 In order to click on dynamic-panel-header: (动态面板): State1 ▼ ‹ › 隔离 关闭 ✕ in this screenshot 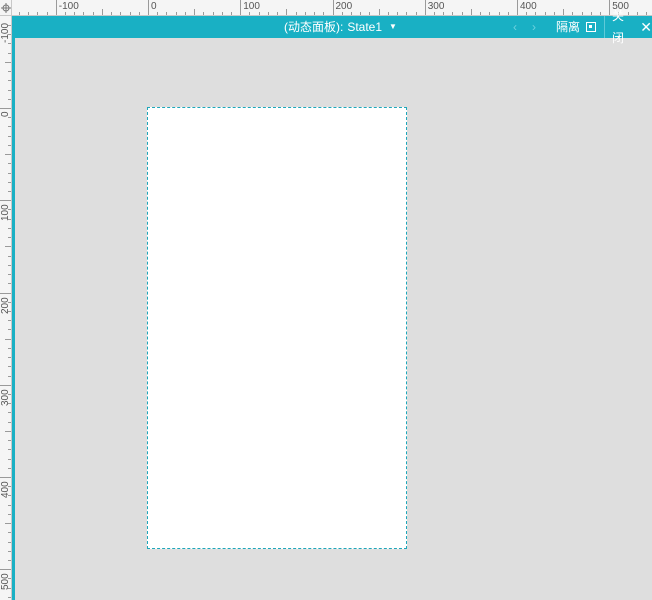, I will do `click(332, 27)`.